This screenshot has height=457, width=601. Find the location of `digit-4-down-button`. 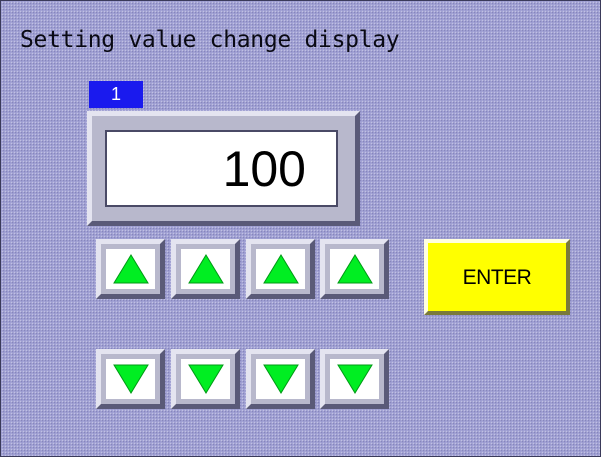

digit-4-down-button is located at coordinates (354, 379).